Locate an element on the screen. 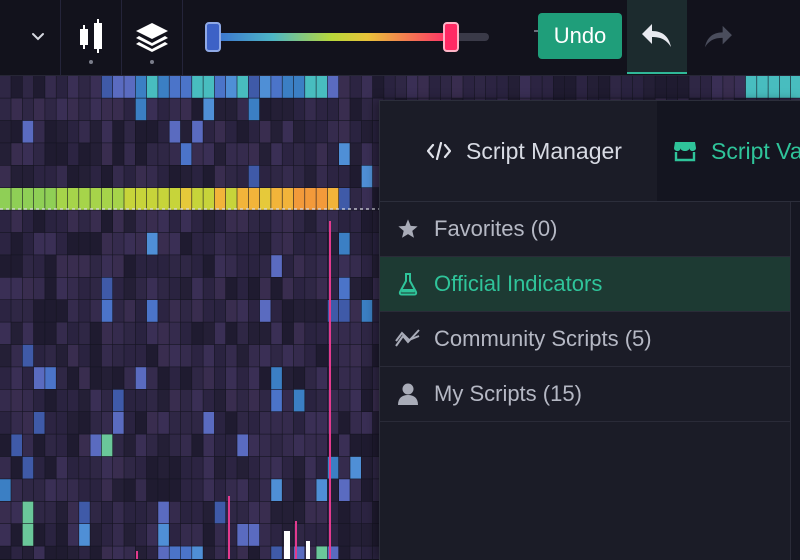 The height and width of the screenshot is (560, 800). tab-label: Script Manager is located at coordinates (544, 150).